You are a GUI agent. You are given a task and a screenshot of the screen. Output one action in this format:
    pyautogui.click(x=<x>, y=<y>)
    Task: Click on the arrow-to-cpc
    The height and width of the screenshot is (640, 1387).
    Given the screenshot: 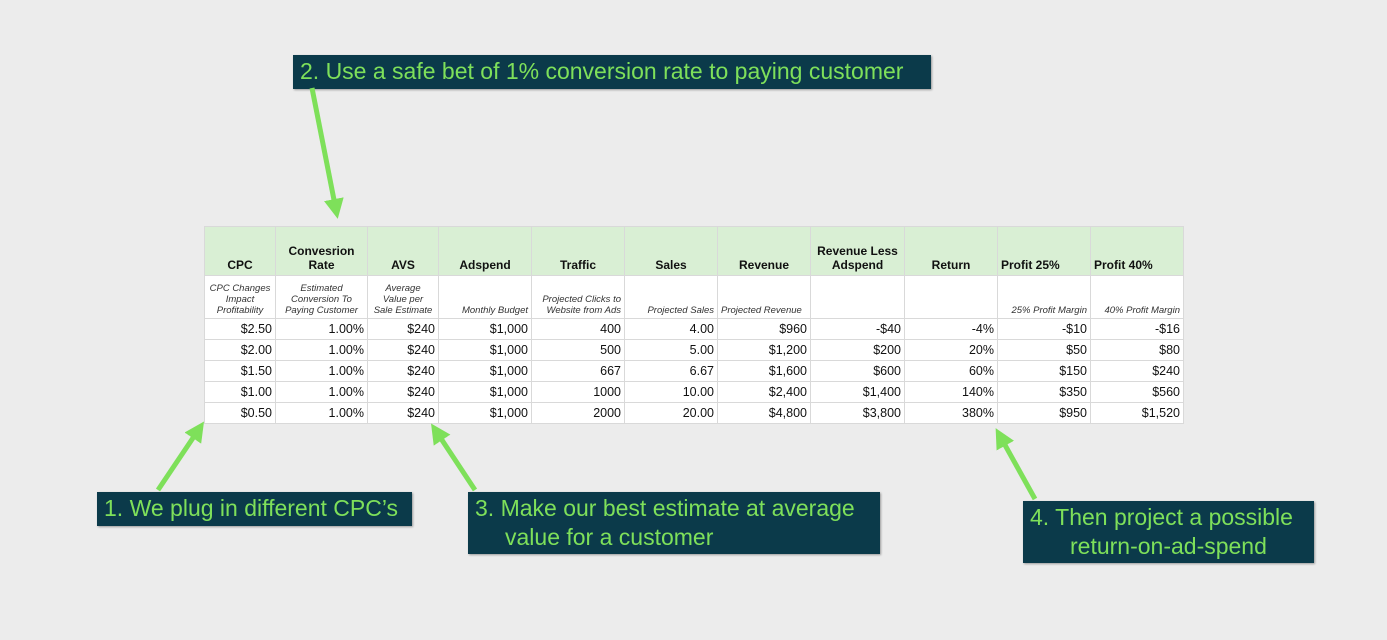 What is the action you would take?
    pyautogui.click(x=180, y=456)
    